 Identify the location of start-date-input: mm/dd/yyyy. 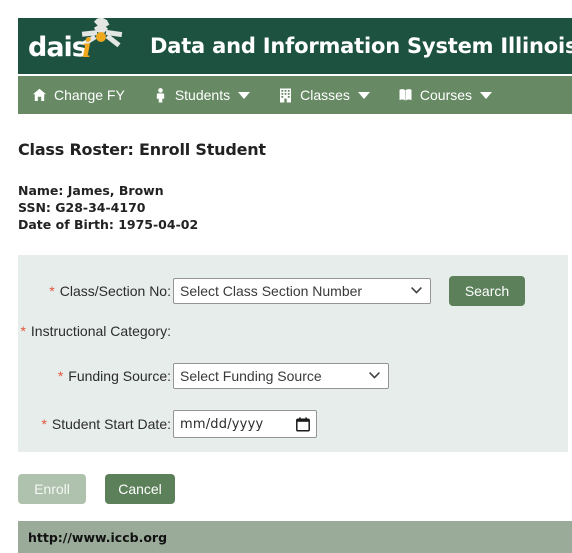
(245, 424).